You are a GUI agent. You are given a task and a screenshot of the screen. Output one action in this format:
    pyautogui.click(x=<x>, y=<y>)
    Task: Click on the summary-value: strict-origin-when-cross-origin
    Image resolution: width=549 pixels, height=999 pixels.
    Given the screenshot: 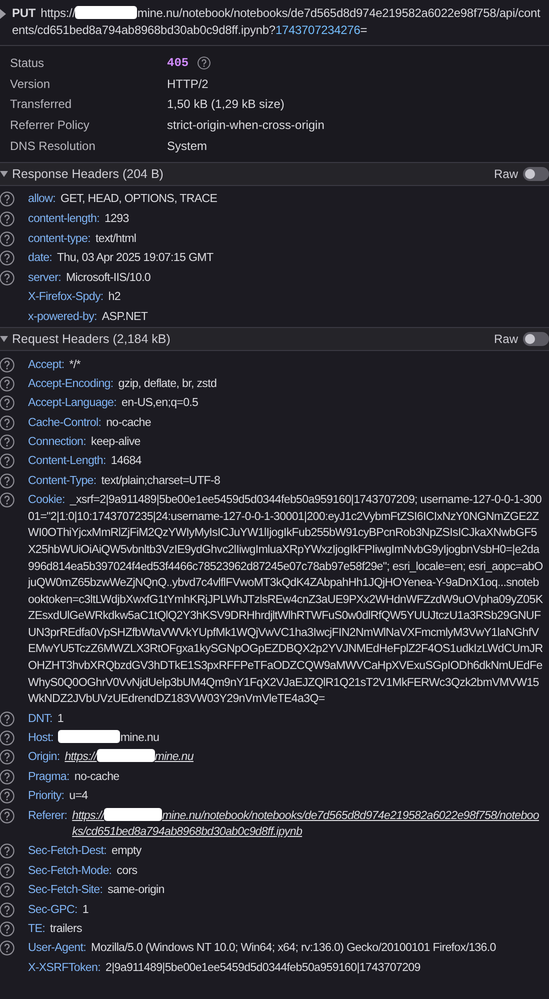 What is the action you would take?
    pyautogui.click(x=245, y=125)
    